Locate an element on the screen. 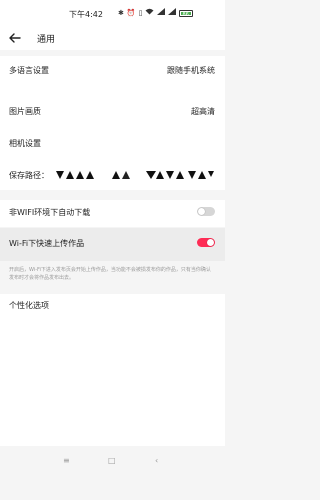 The image size is (320, 500). personalization-row: 个性化选项 is located at coordinates (112, 307).